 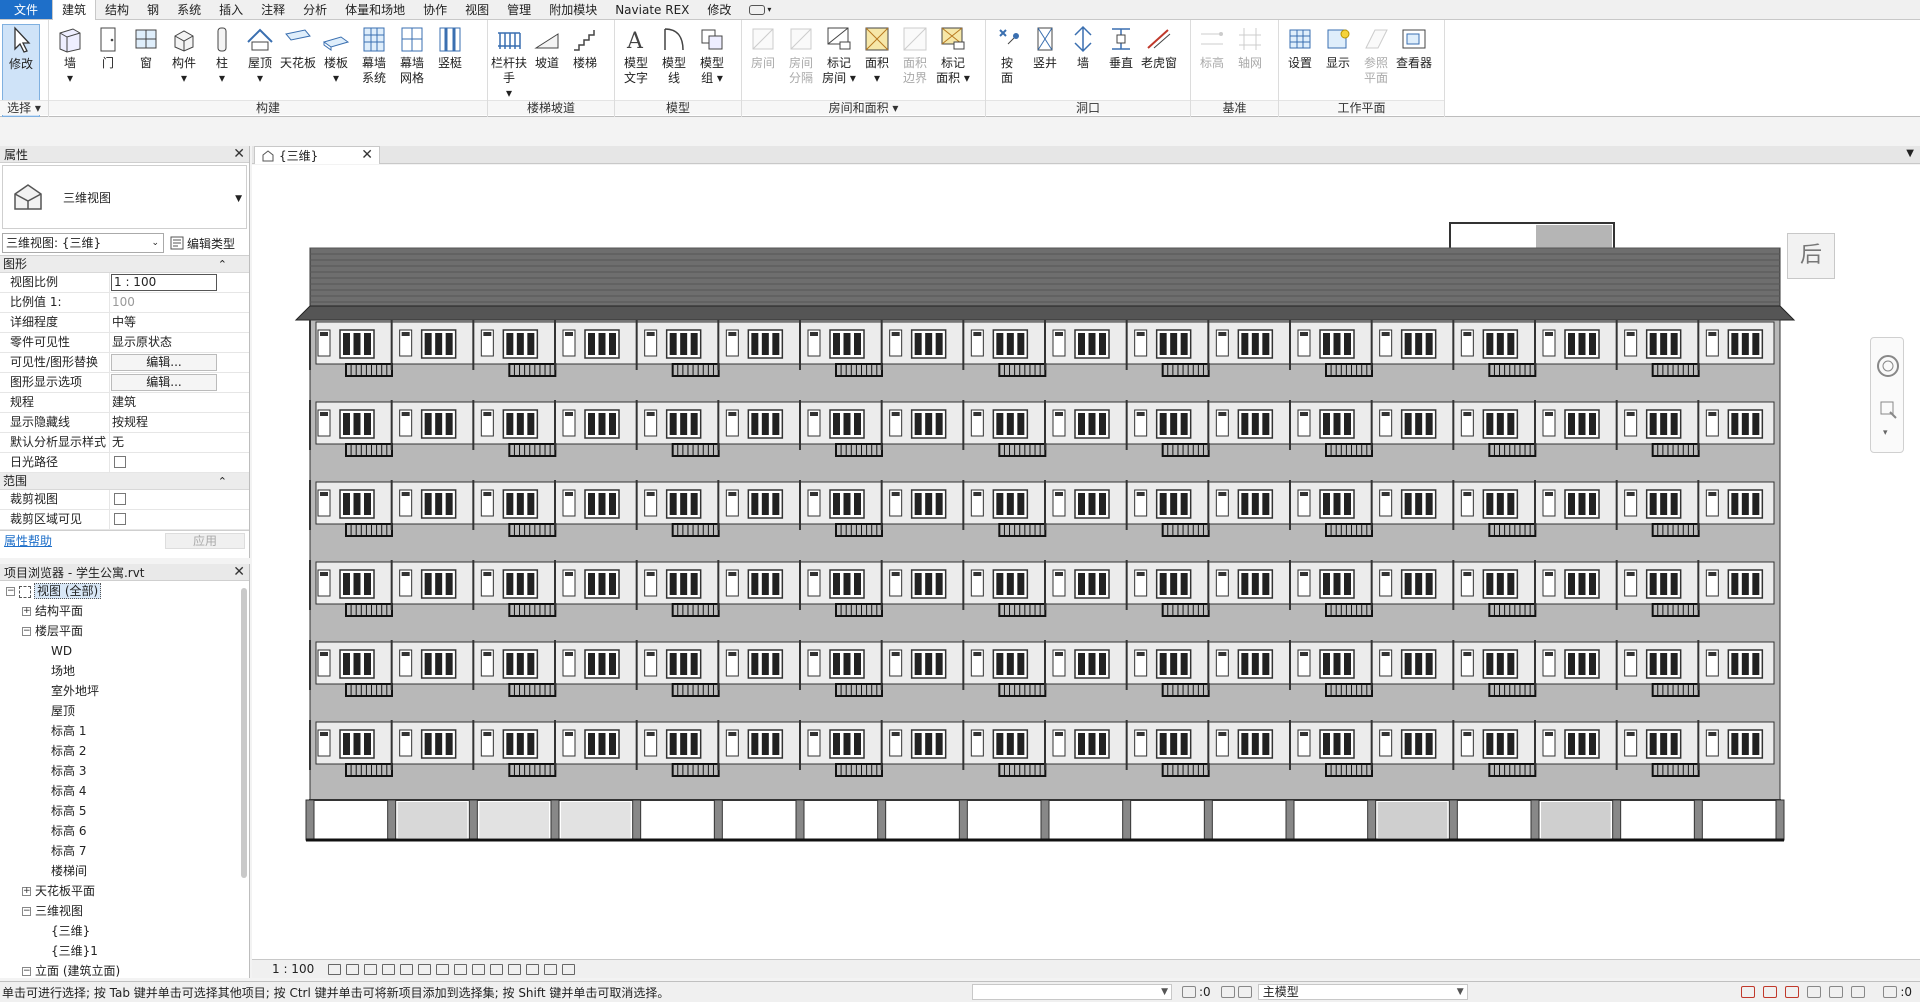 What do you see at coordinates (179, 342) in the screenshot?
I see `property-value-cell: 显示原状态` at bounding box center [179, 342].